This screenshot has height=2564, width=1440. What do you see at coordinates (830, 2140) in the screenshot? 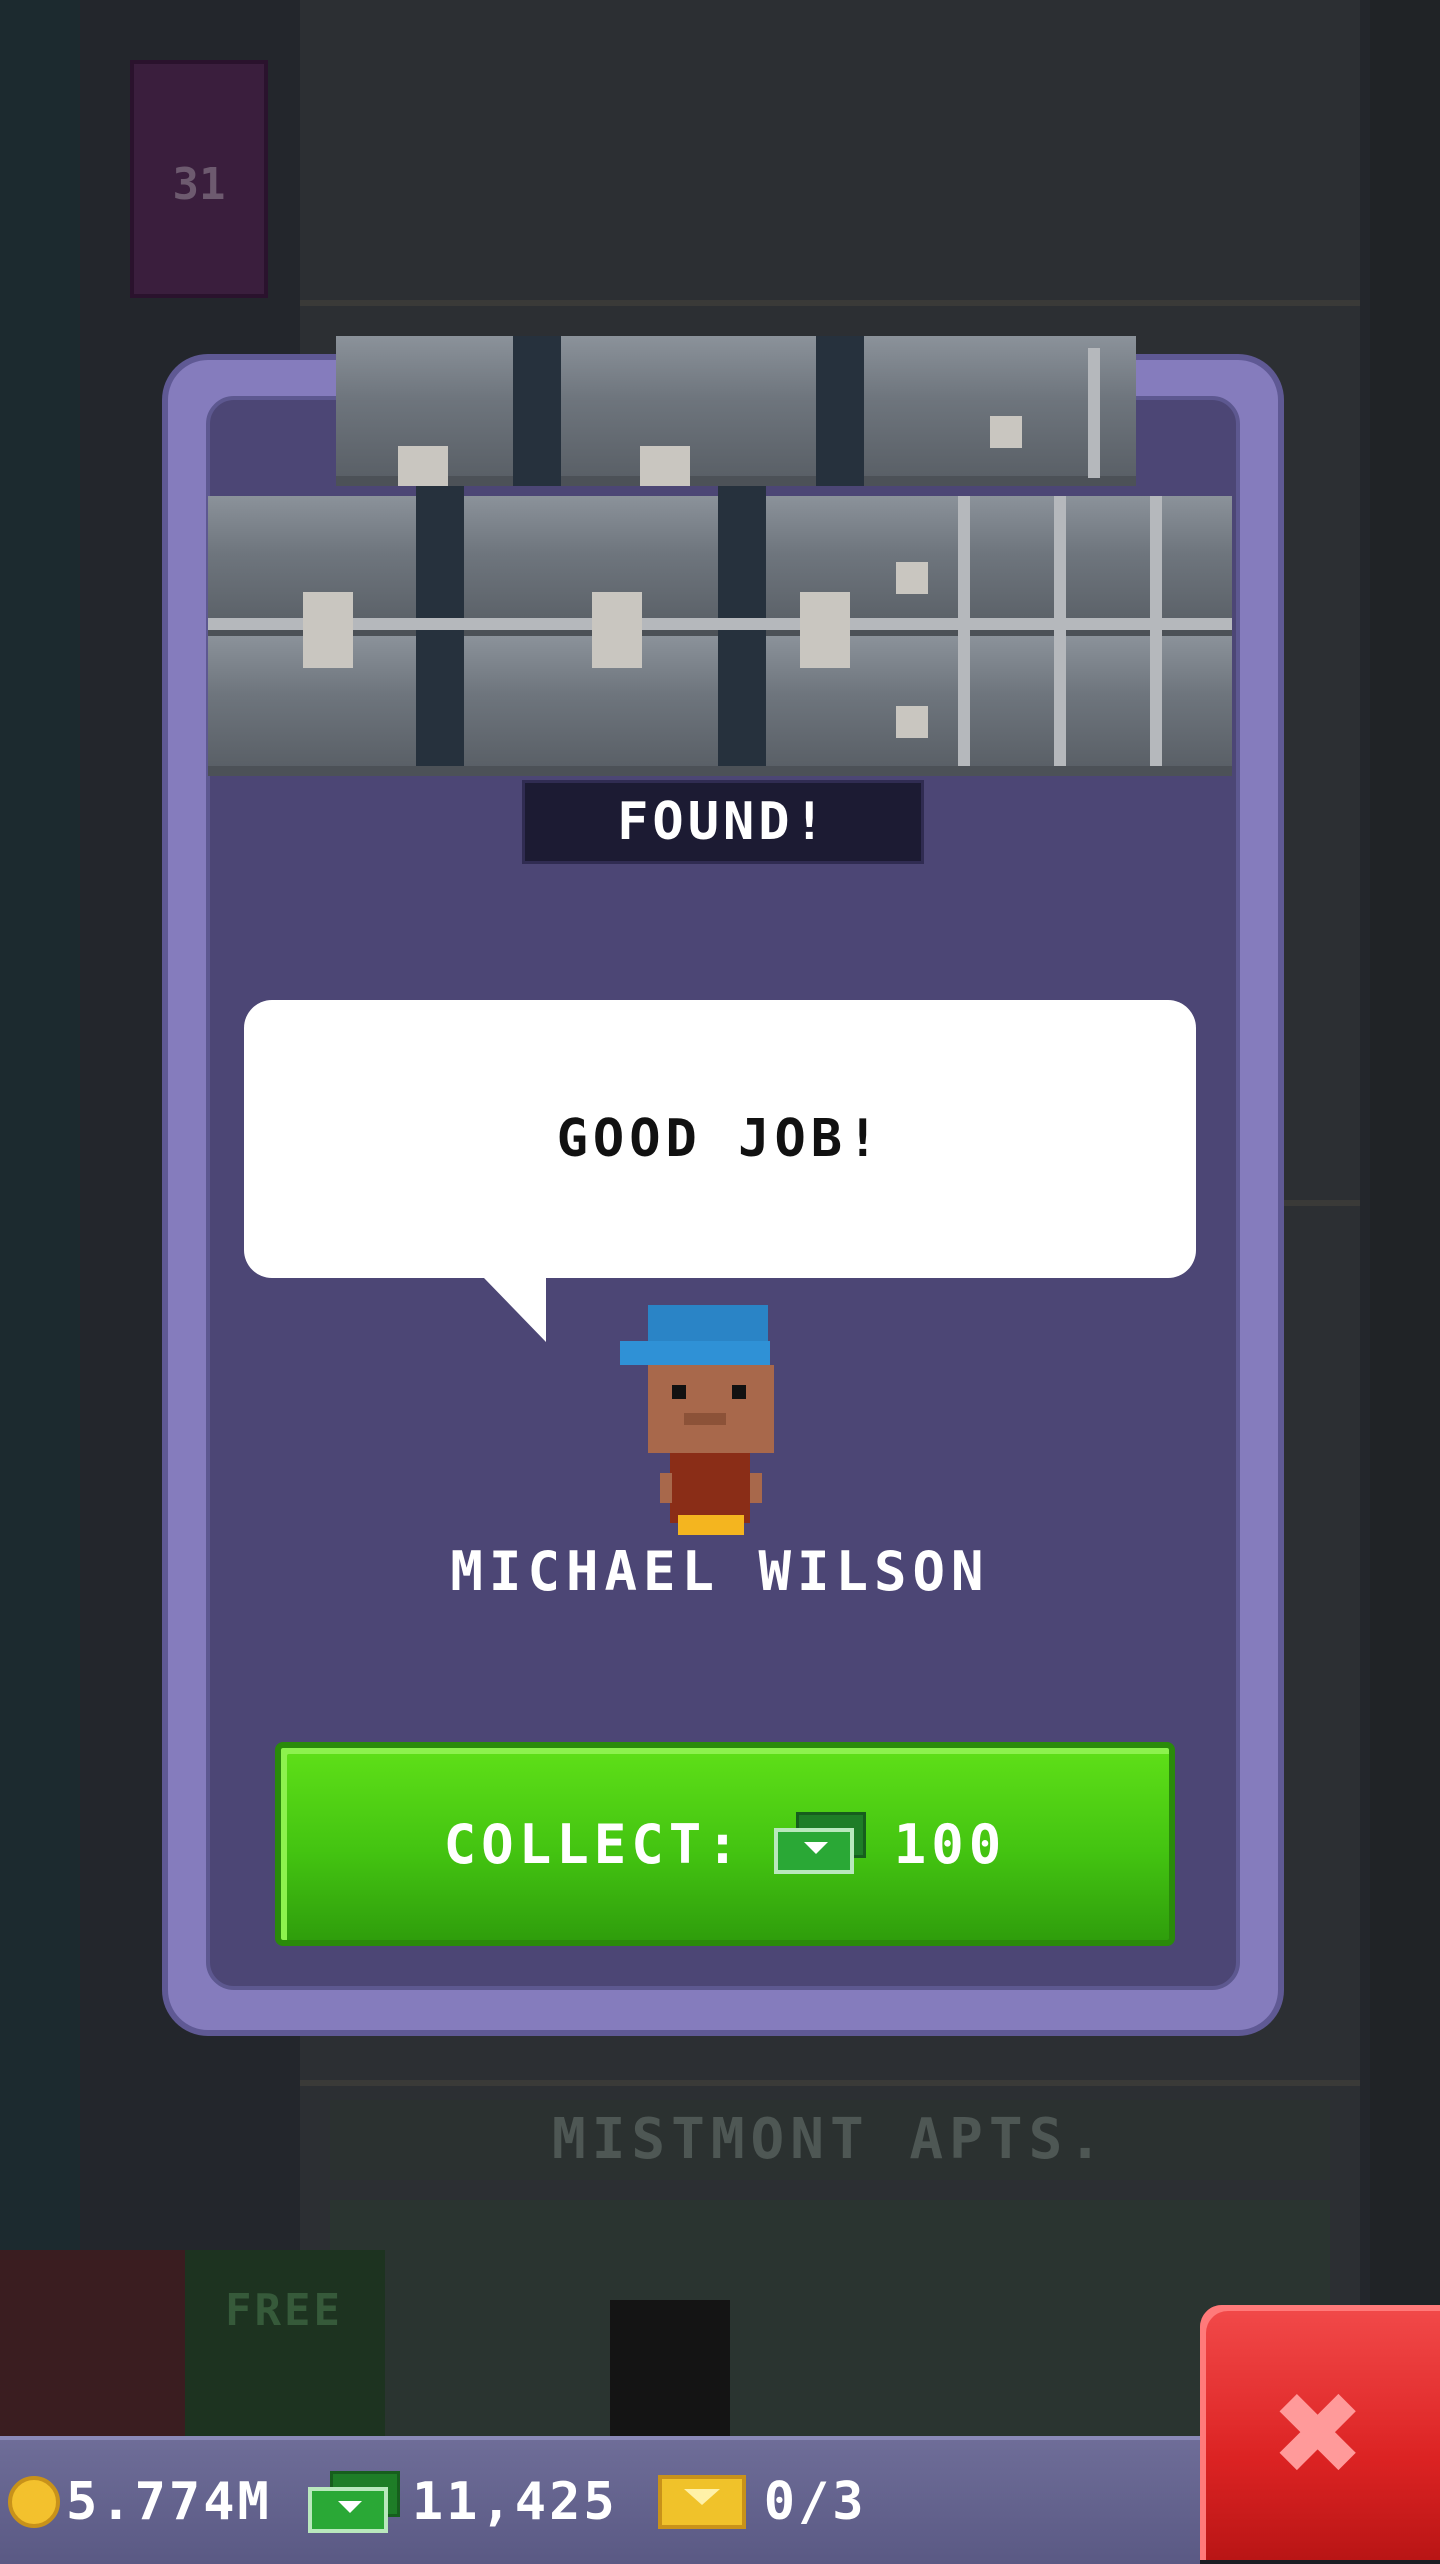
I see `building-sign: MISTMONT APTS.` at bounding box center [830, 2140].